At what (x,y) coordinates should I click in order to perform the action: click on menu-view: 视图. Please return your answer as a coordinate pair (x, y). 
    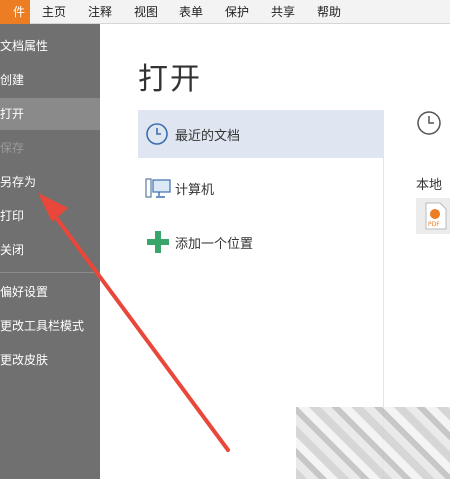
    Looking at the image, I should click on (146, 12).